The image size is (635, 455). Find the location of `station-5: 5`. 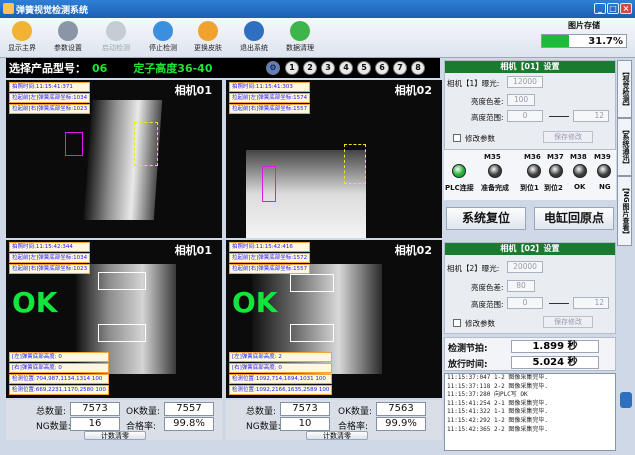

station-5: 5 is located at coordinates (364, 68).